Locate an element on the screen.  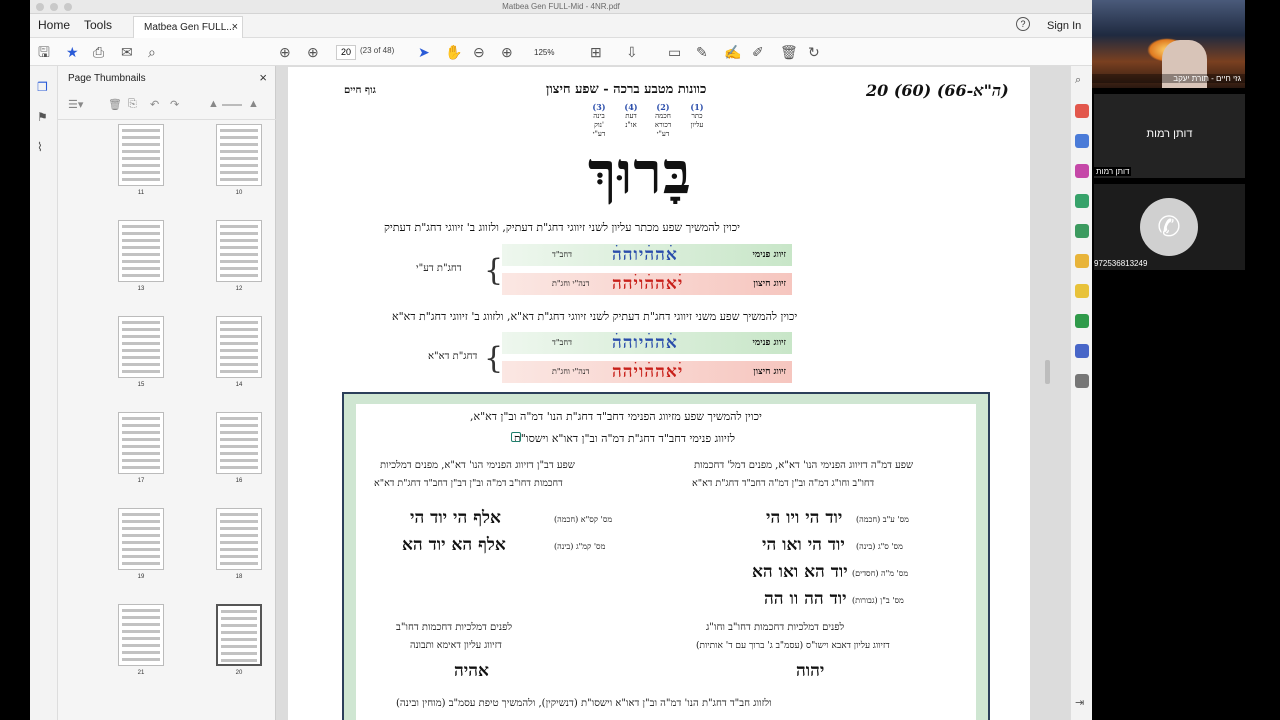
thumbnail-label: 21 is located at coordinates (141, 673).